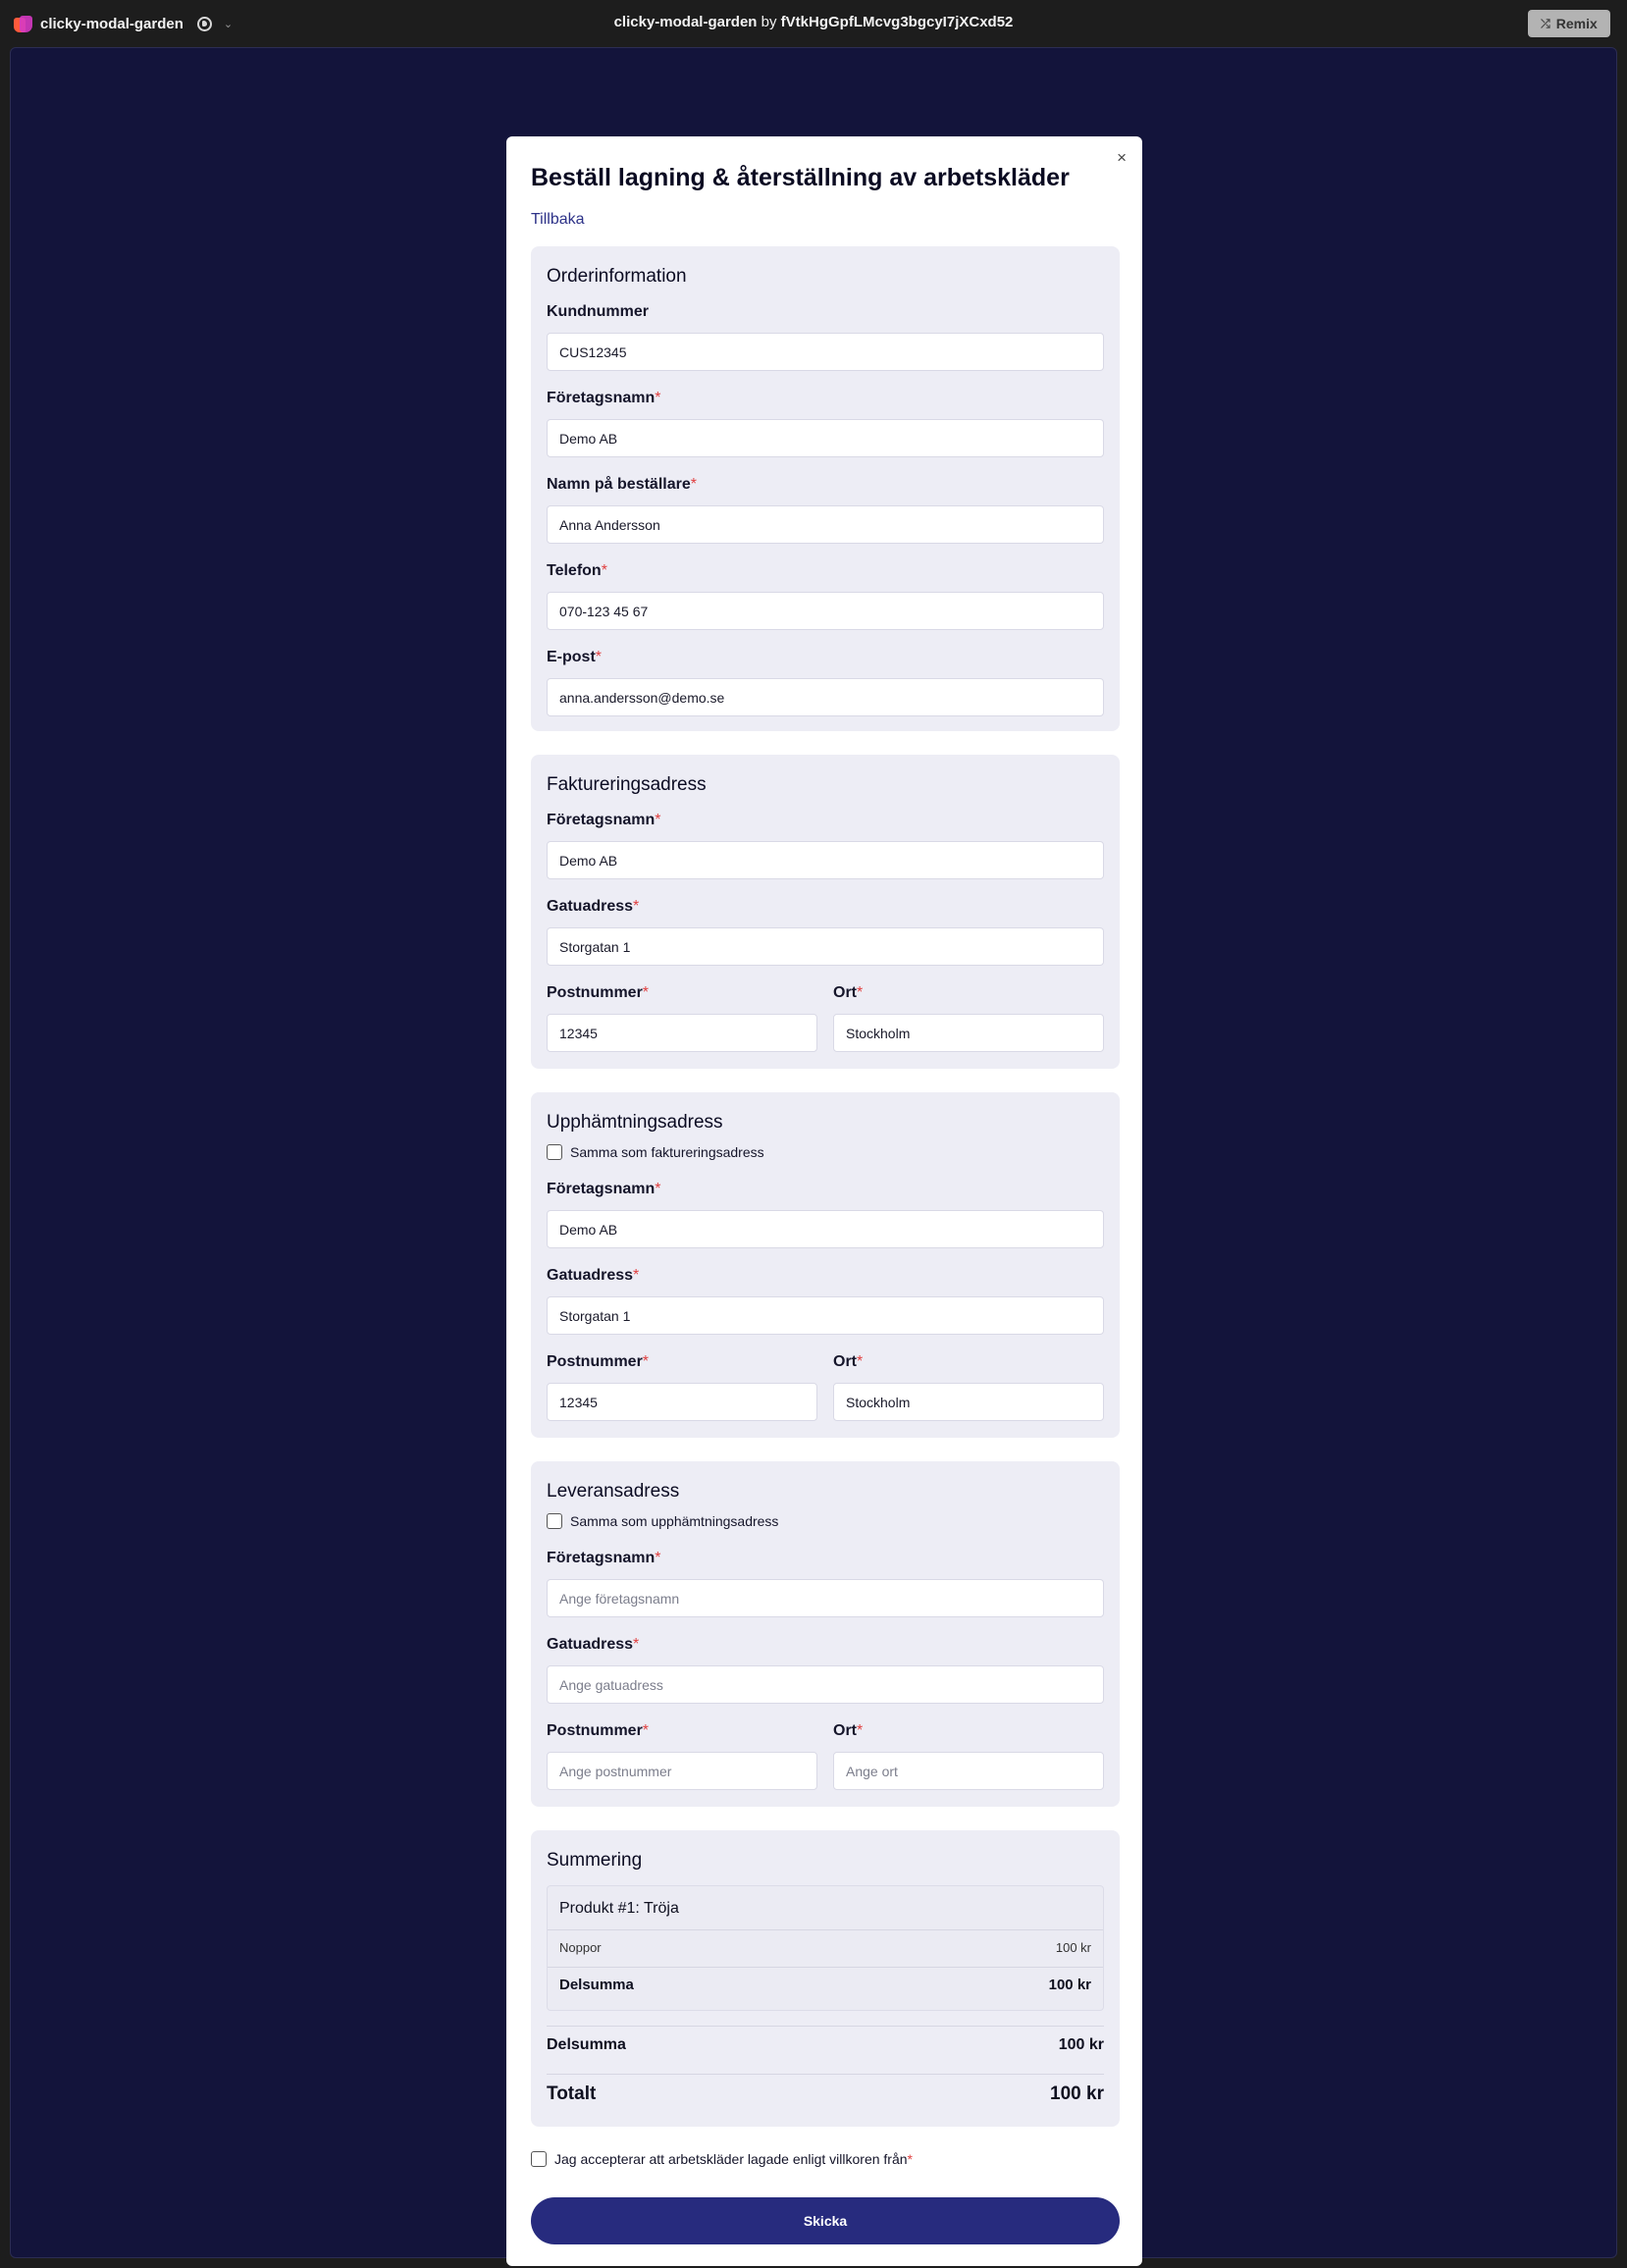  I want to click on pickup-company-label: Företagsnamn*, so click(604, 1189).